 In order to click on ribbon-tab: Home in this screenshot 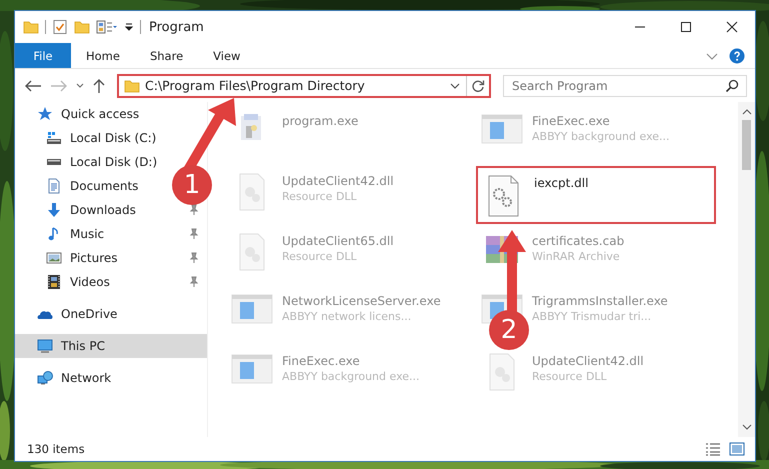, I will do `click(103, 55)`.